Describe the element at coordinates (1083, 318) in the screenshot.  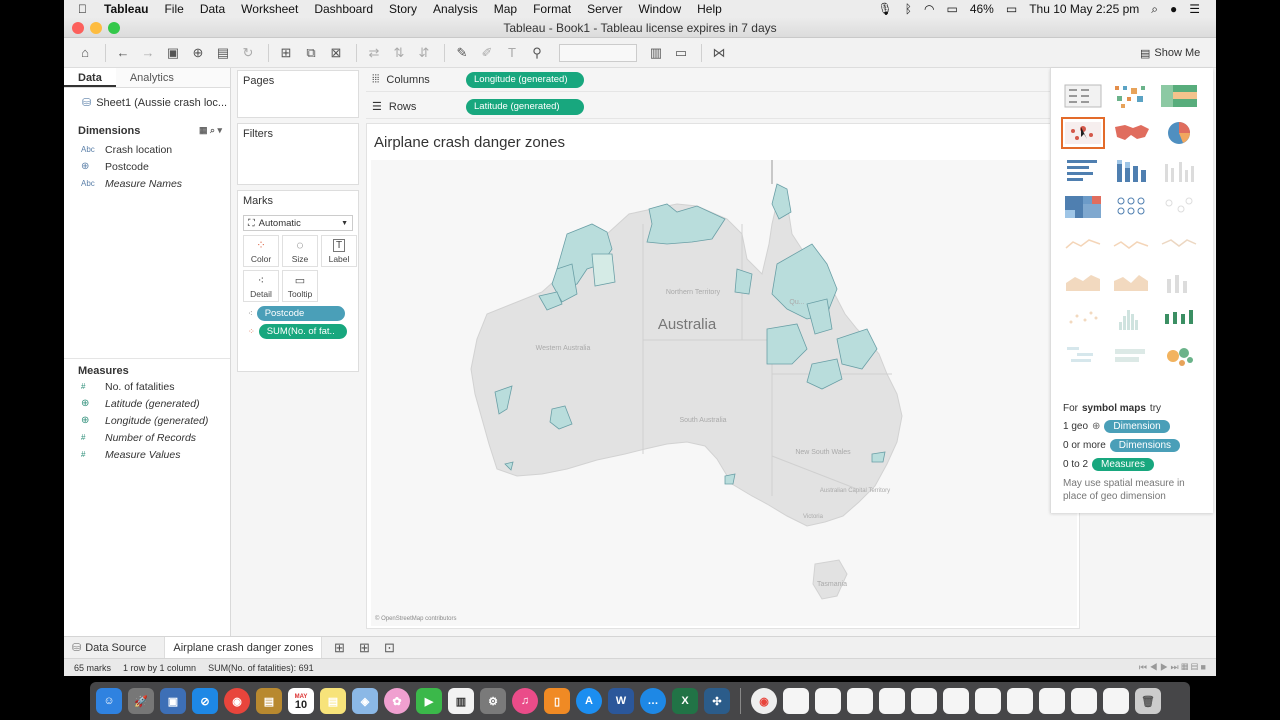
I see `chart-scatter-plot` at that location.